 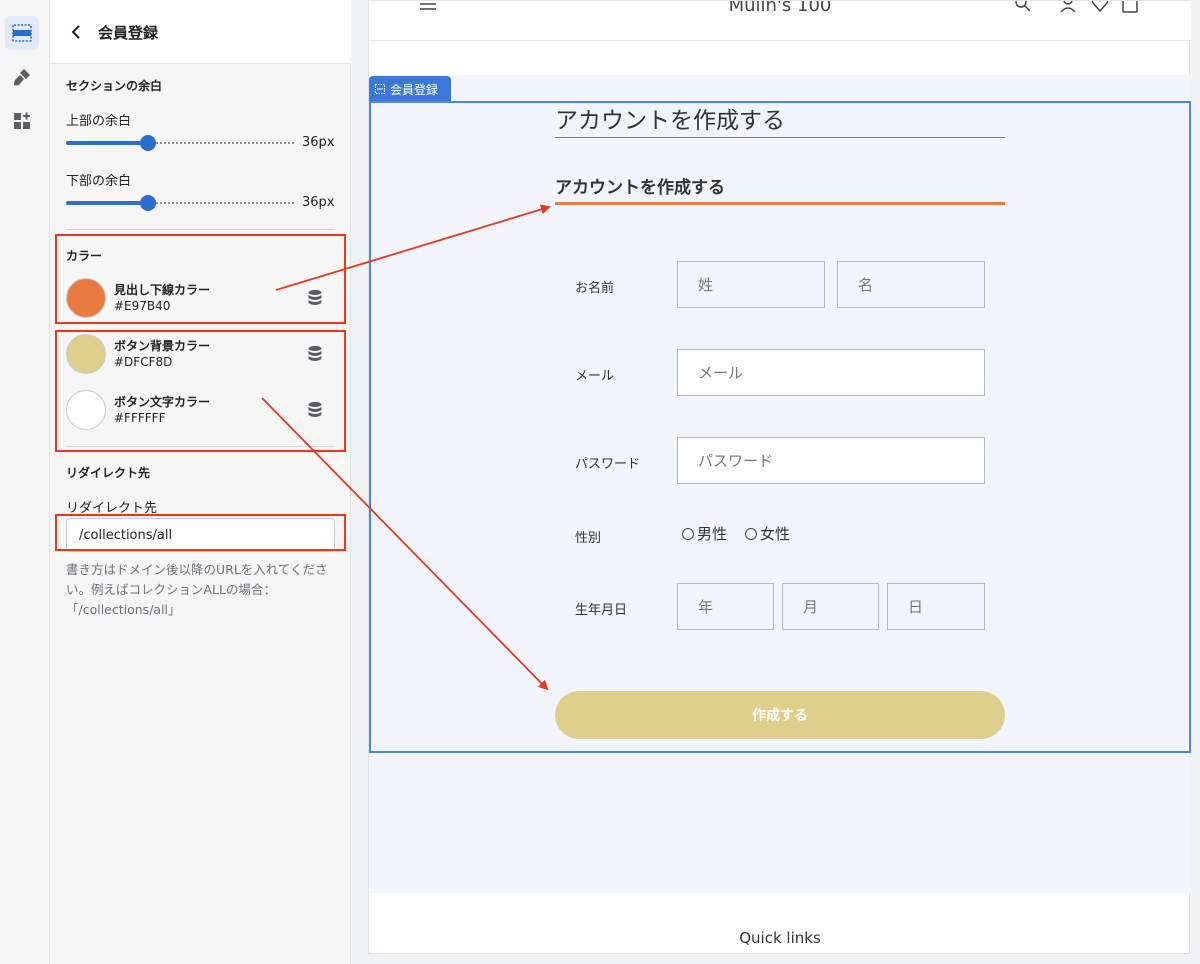 I want to click on section-drag-icon, so click(x=380, y=89).